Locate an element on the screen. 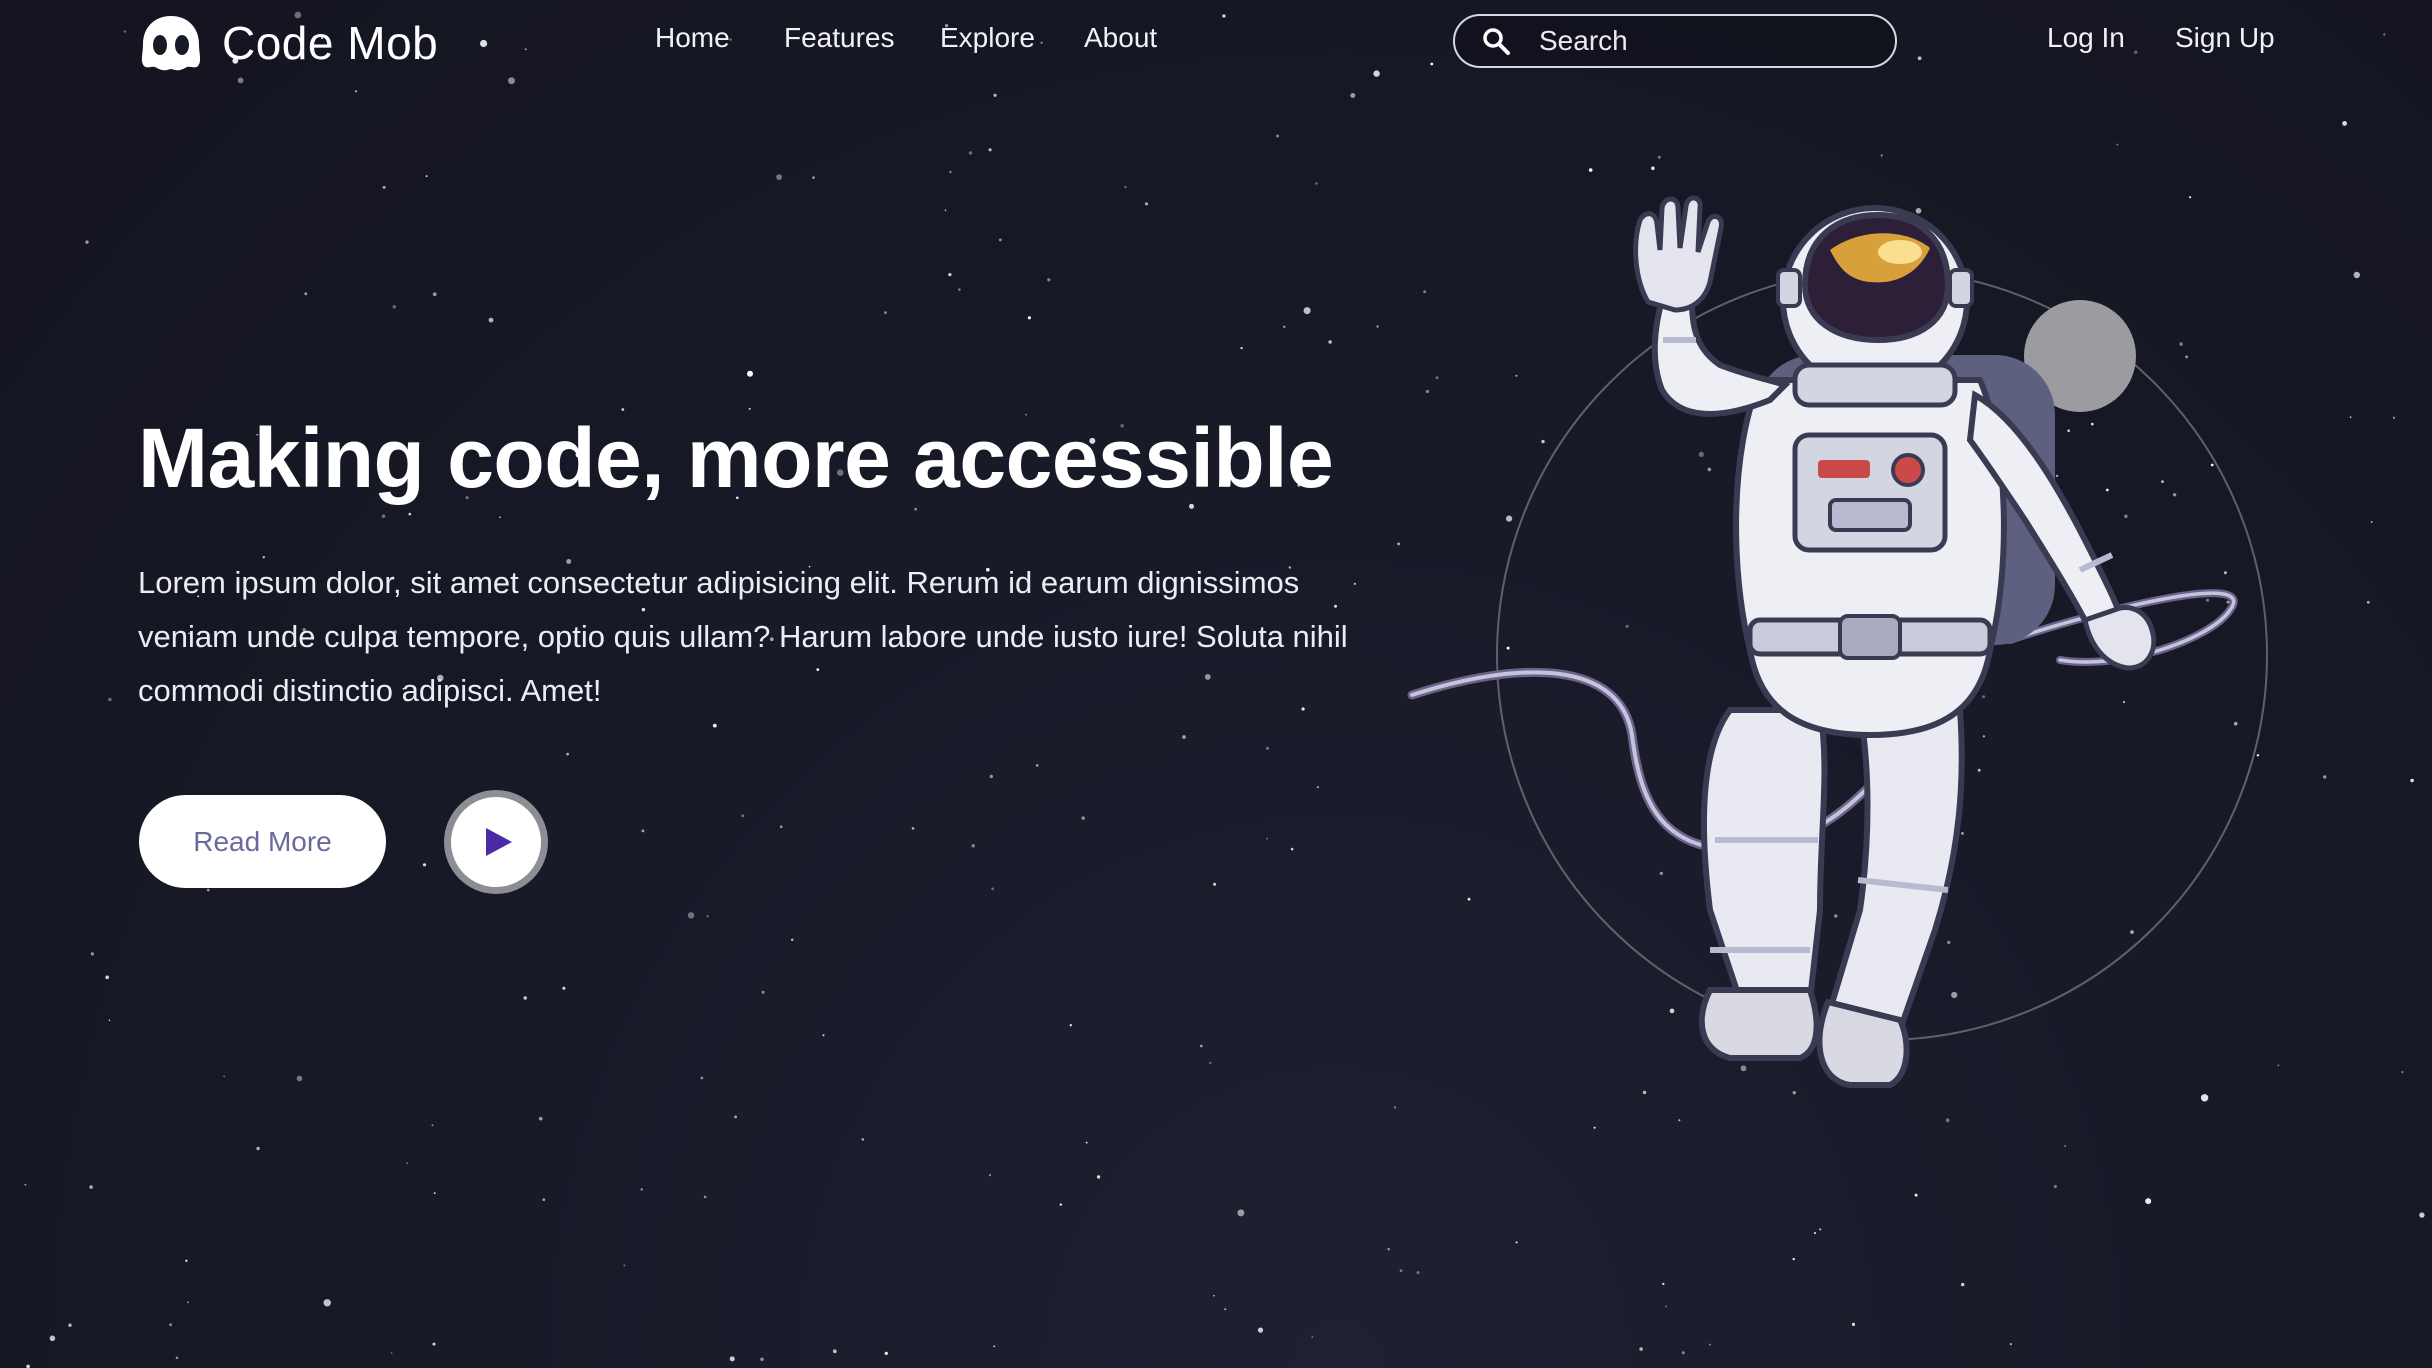  play-video-button is located at coordinates (496, 842).